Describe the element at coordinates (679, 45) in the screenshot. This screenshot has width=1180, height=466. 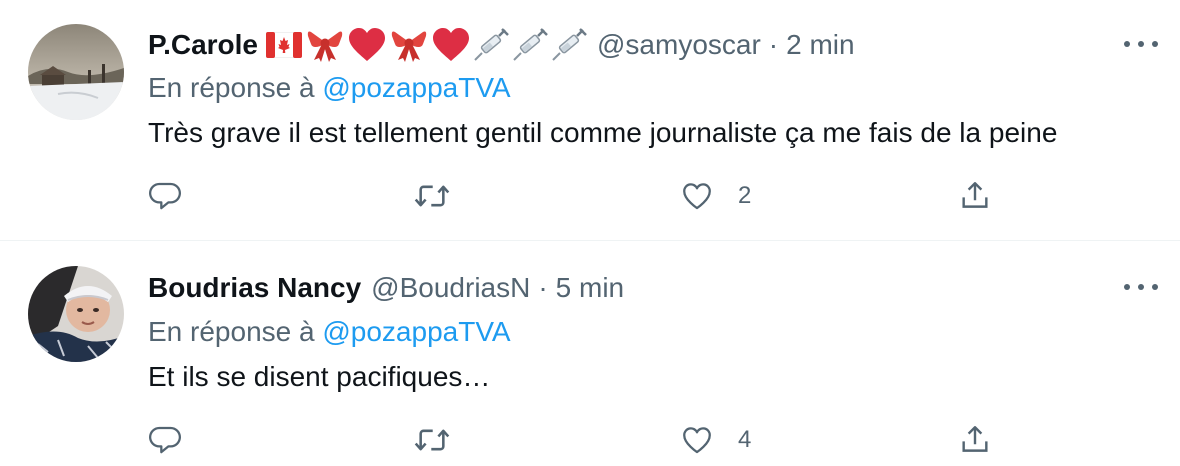
I see `author-handle: @samyoscar` at that location.